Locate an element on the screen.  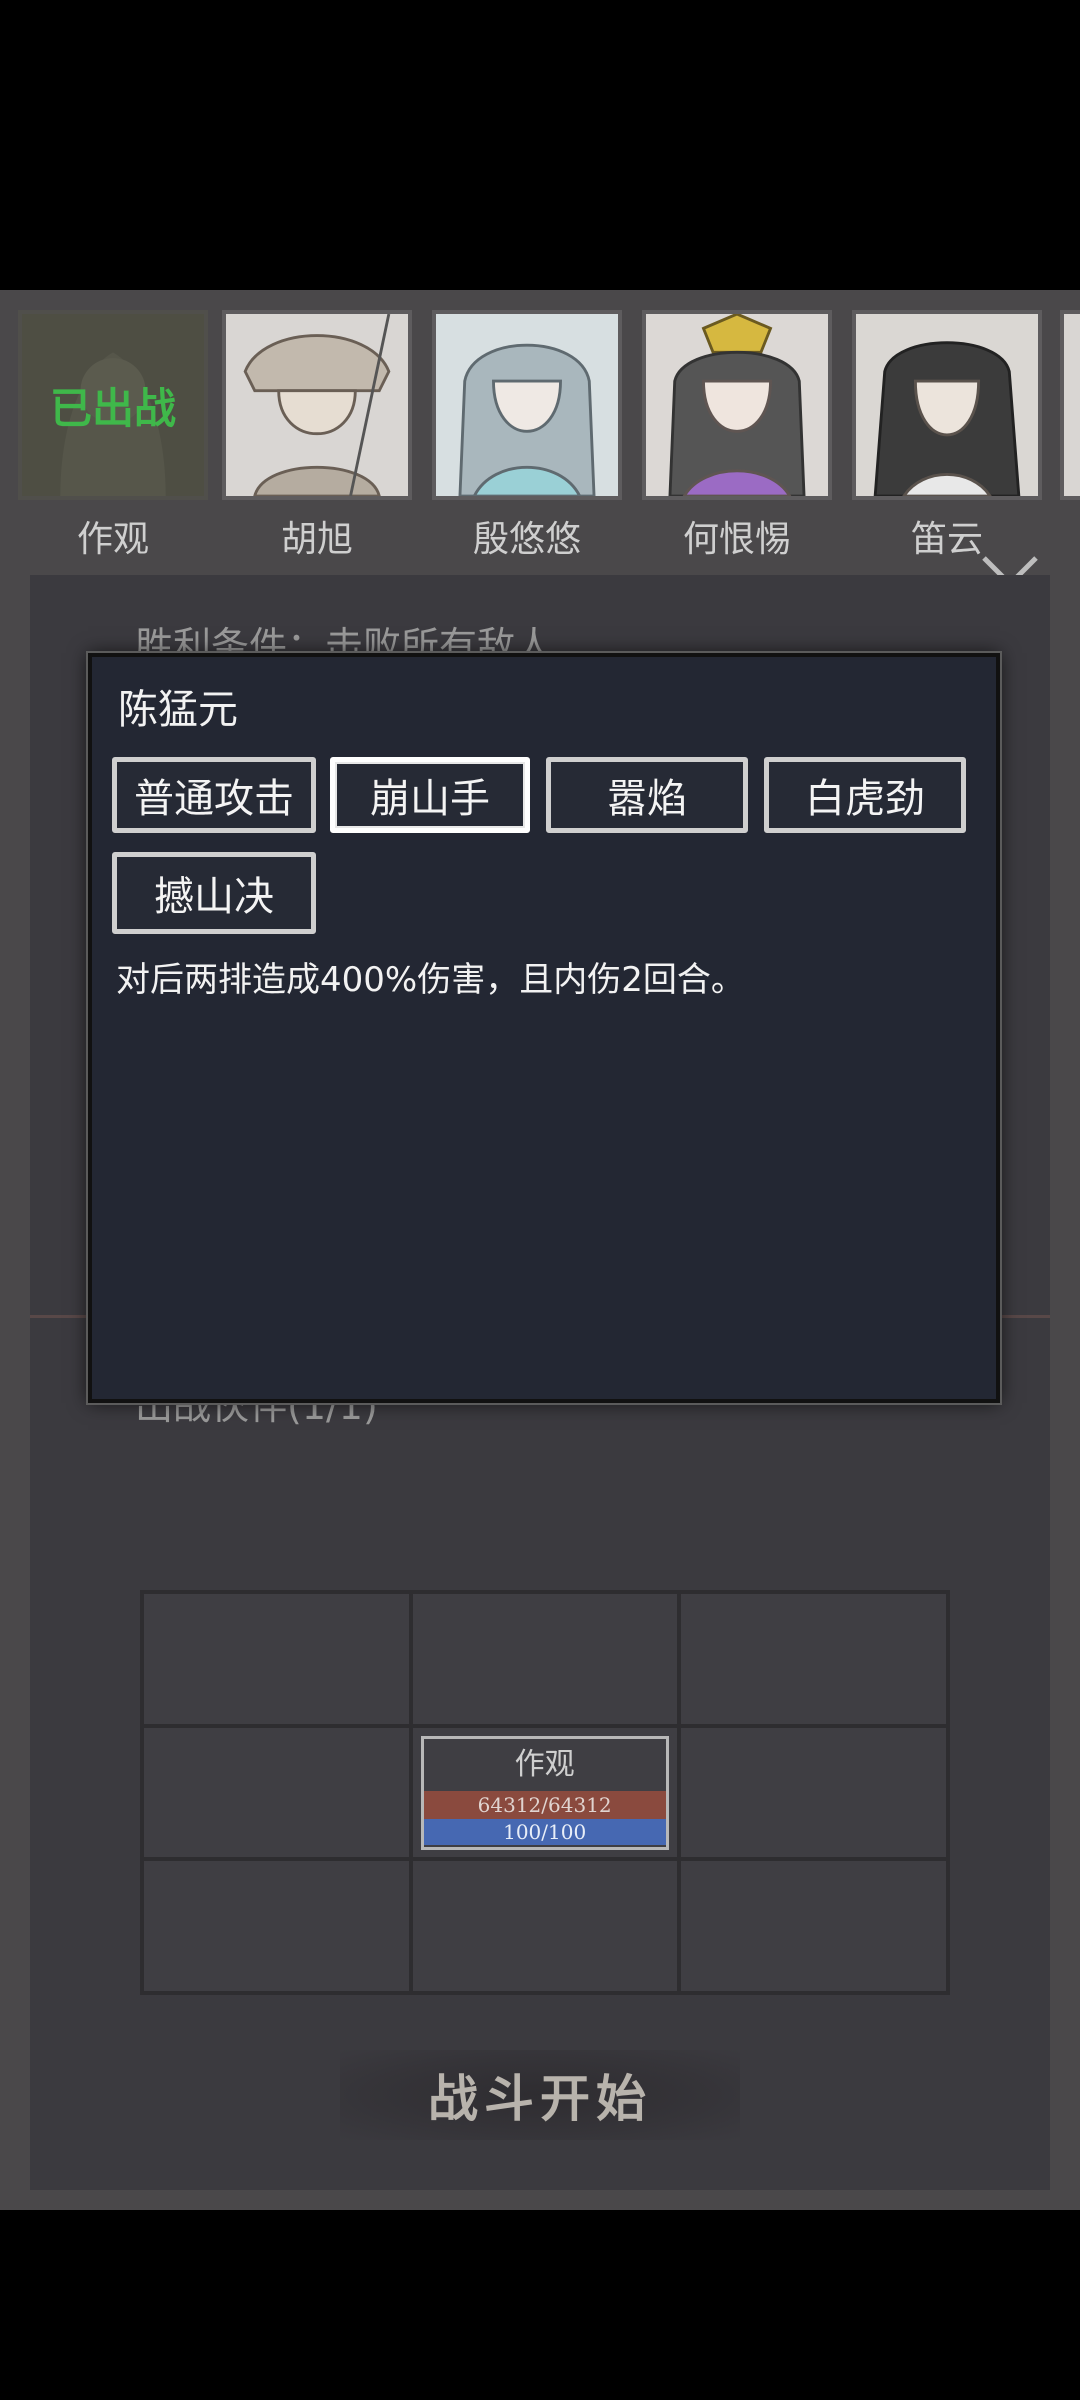
skill-button-0: 普通攻击 is located at coordinates (214, 795).